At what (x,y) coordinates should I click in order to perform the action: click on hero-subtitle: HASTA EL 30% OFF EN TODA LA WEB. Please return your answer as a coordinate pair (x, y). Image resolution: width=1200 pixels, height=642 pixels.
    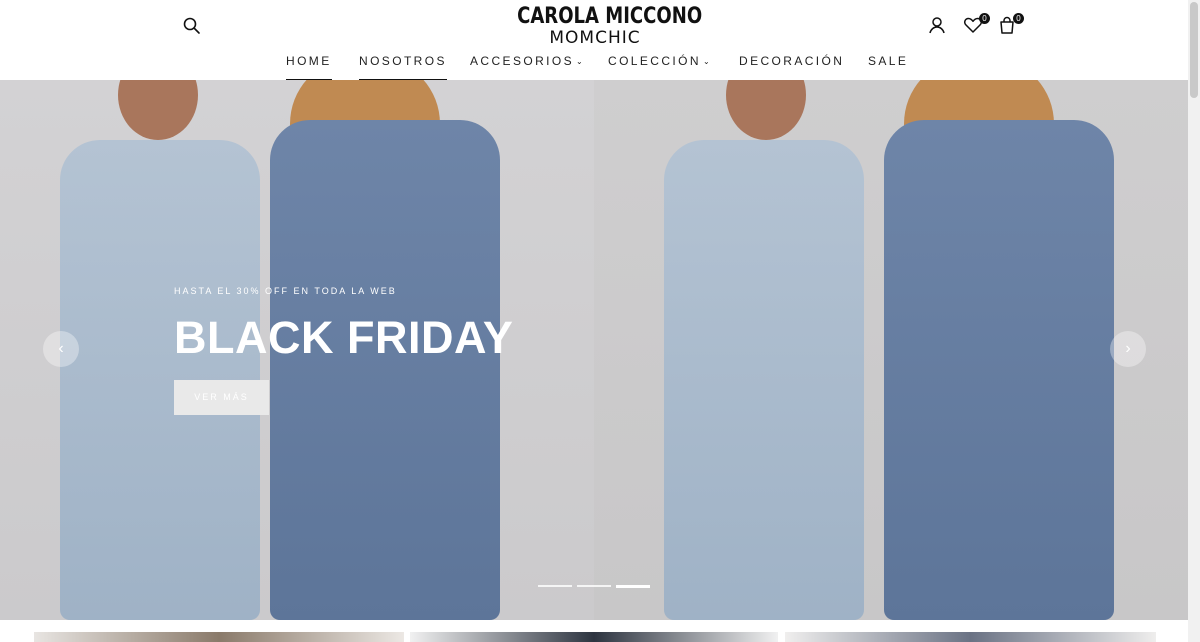
    Looking at the image, I should click on (285, 291).